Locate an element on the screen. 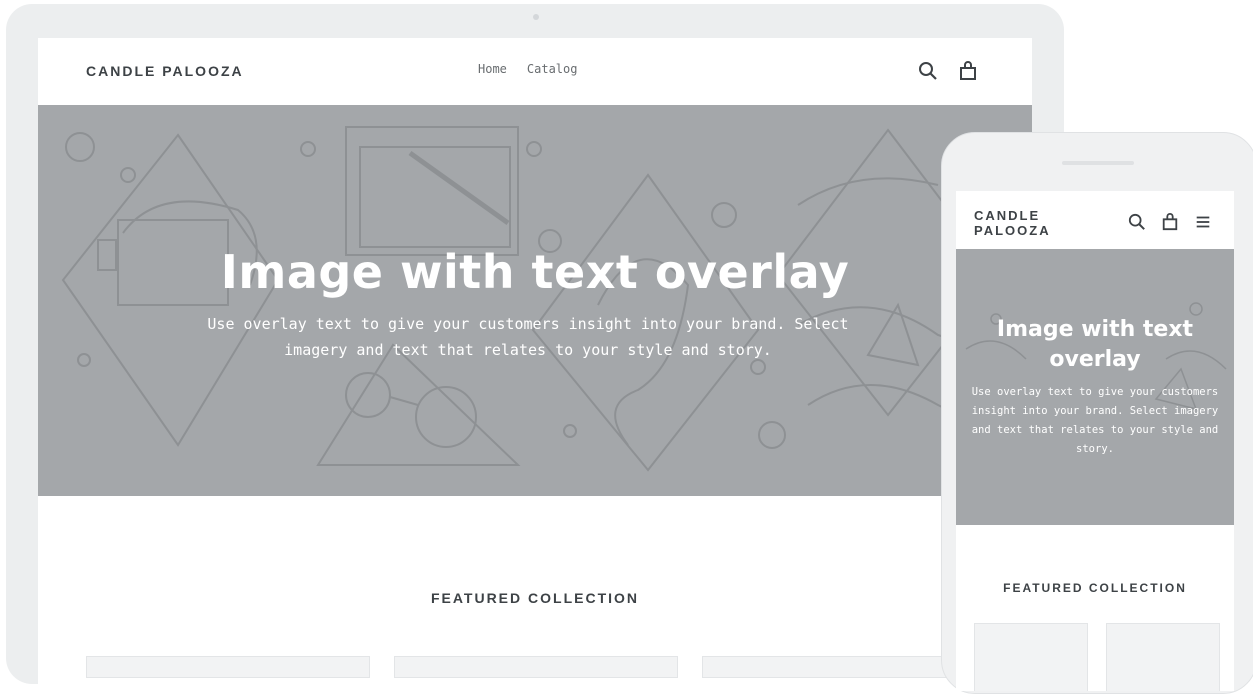 Image resolution: width=1253 pixels, height=698 pixels. hero-title: Image with text overlay is located at coordinates (535, 272).